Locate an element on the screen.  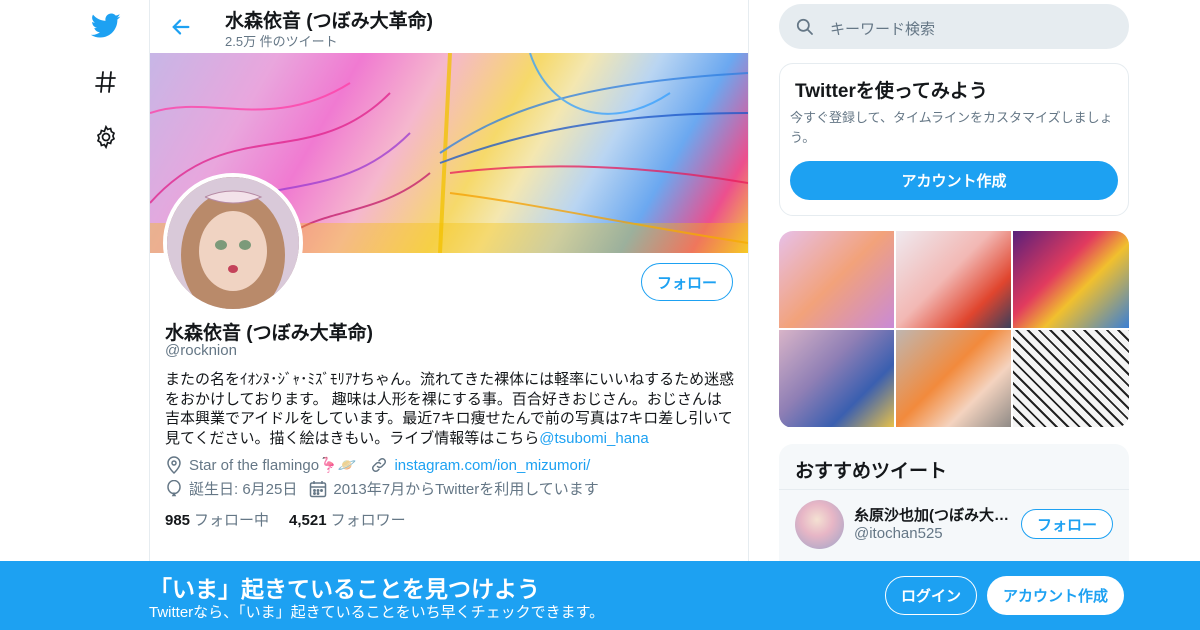
media-grid is located at coordinates (954, 329).